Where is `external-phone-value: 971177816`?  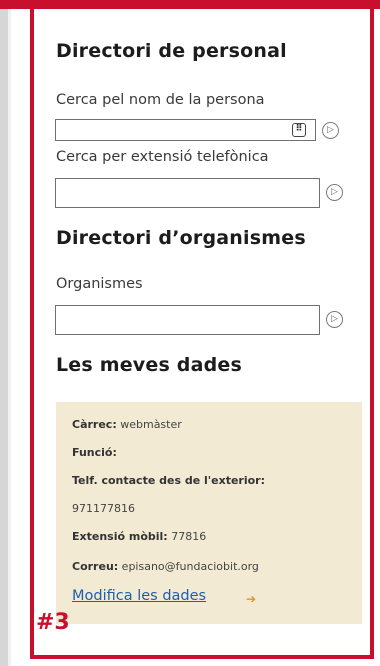 external-phone-value: 971177816 is located at coordinates (103, 508).